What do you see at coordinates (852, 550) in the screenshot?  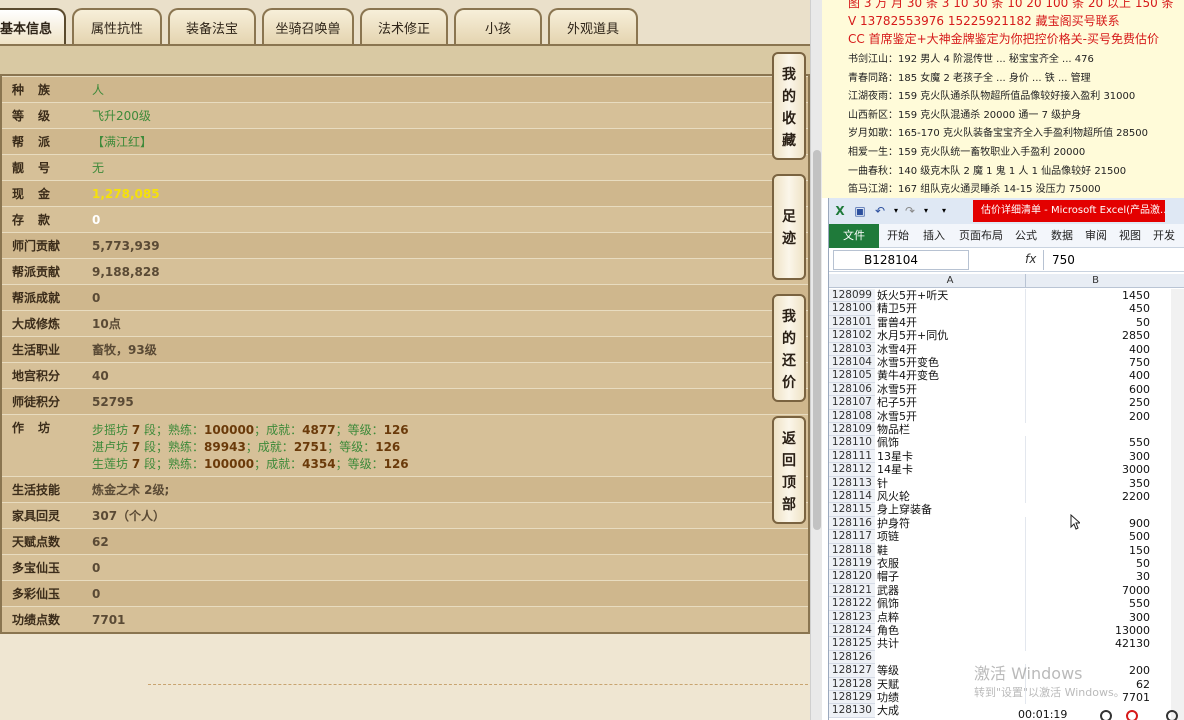 I see `row-number: 128118` at bounding box center [852, 550].